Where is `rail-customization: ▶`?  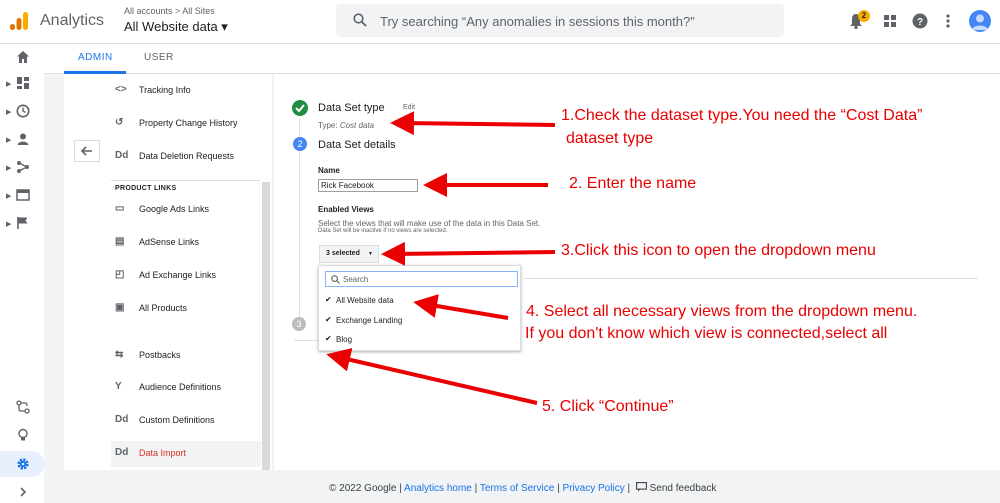 rail-customization: ▶ is located at coordinates (22, 84).